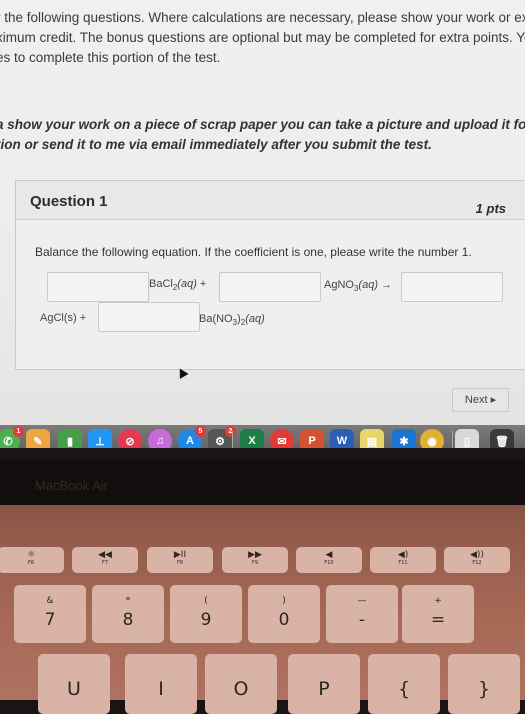  I want to click on notification-badge: 1, so click(18, 431).